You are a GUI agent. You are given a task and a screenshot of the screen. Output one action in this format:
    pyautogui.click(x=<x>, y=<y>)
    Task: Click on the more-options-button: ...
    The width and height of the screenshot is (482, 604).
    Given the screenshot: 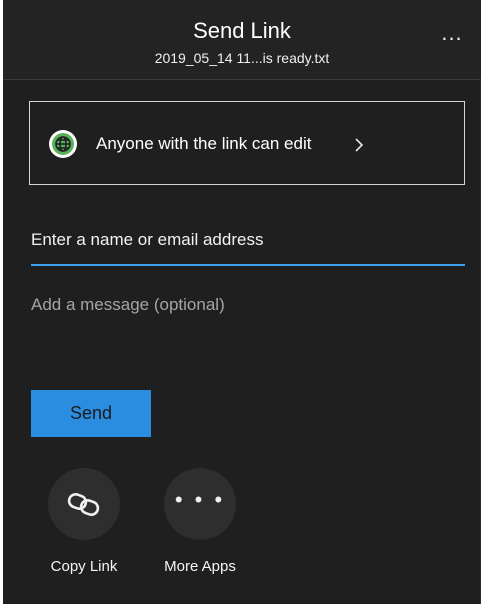 What is the action you would take?
    pyautogui.click(x=452, y=36)
    